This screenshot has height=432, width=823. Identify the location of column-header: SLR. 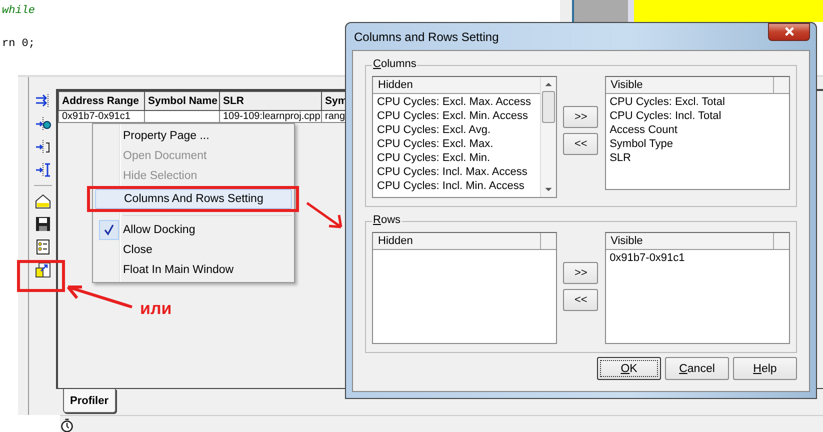
(271, 101).